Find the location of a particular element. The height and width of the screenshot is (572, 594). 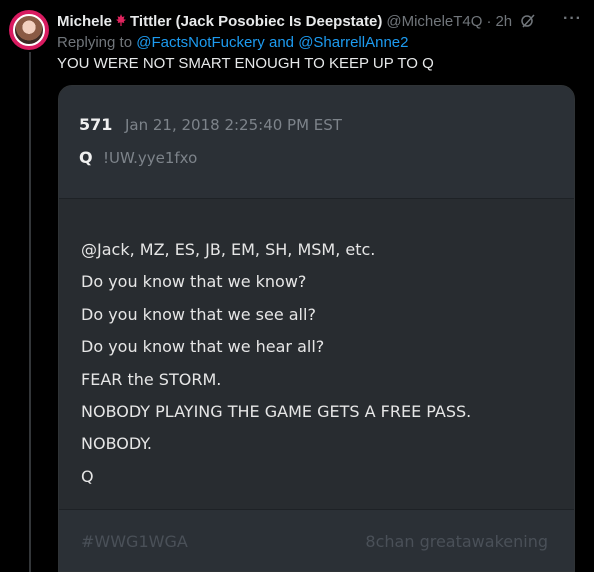

avatar-image is located at coordinates (29, 30).